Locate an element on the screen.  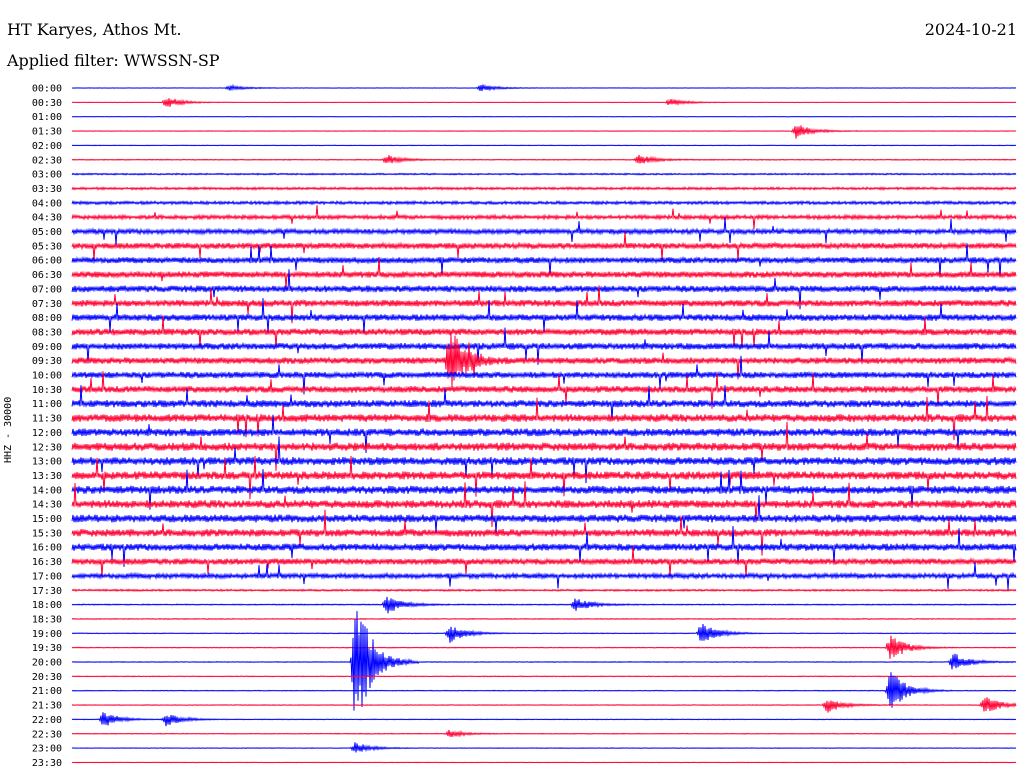
row-label: 01:30 is located at coordinates (47, 132).